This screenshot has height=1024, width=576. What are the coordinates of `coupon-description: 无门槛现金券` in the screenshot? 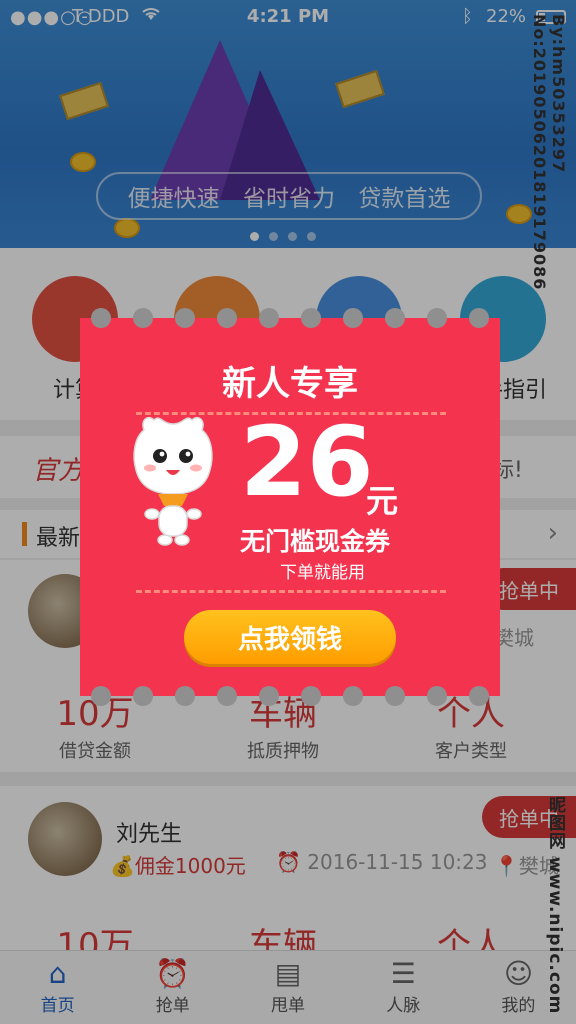 It's located at (315, 541).